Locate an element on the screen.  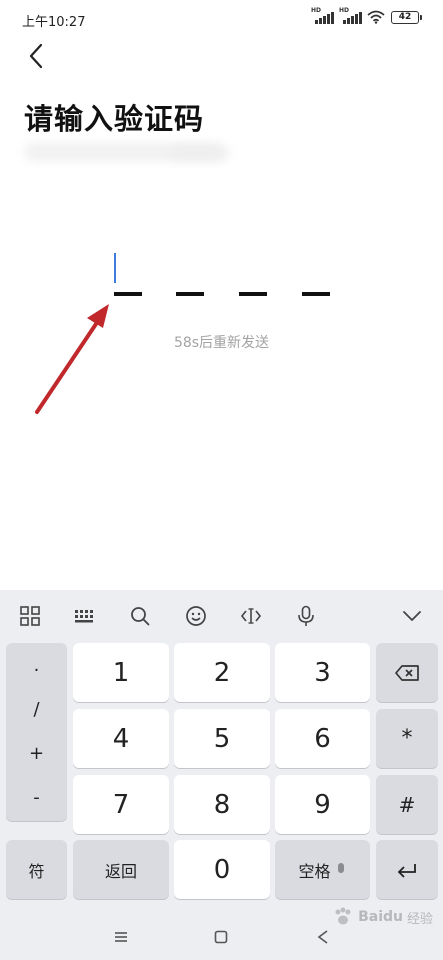
key-9: 9 is located at coordinates (322, 804).